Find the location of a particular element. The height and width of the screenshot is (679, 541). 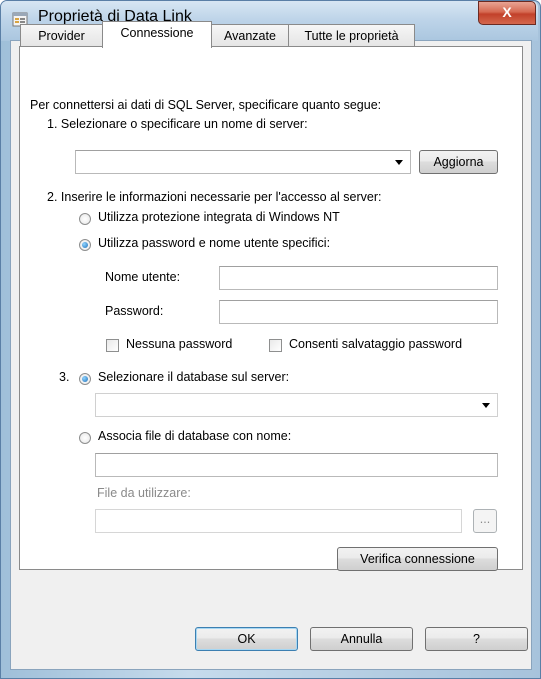

password-label: Password: is located at coordinates (134, 311).